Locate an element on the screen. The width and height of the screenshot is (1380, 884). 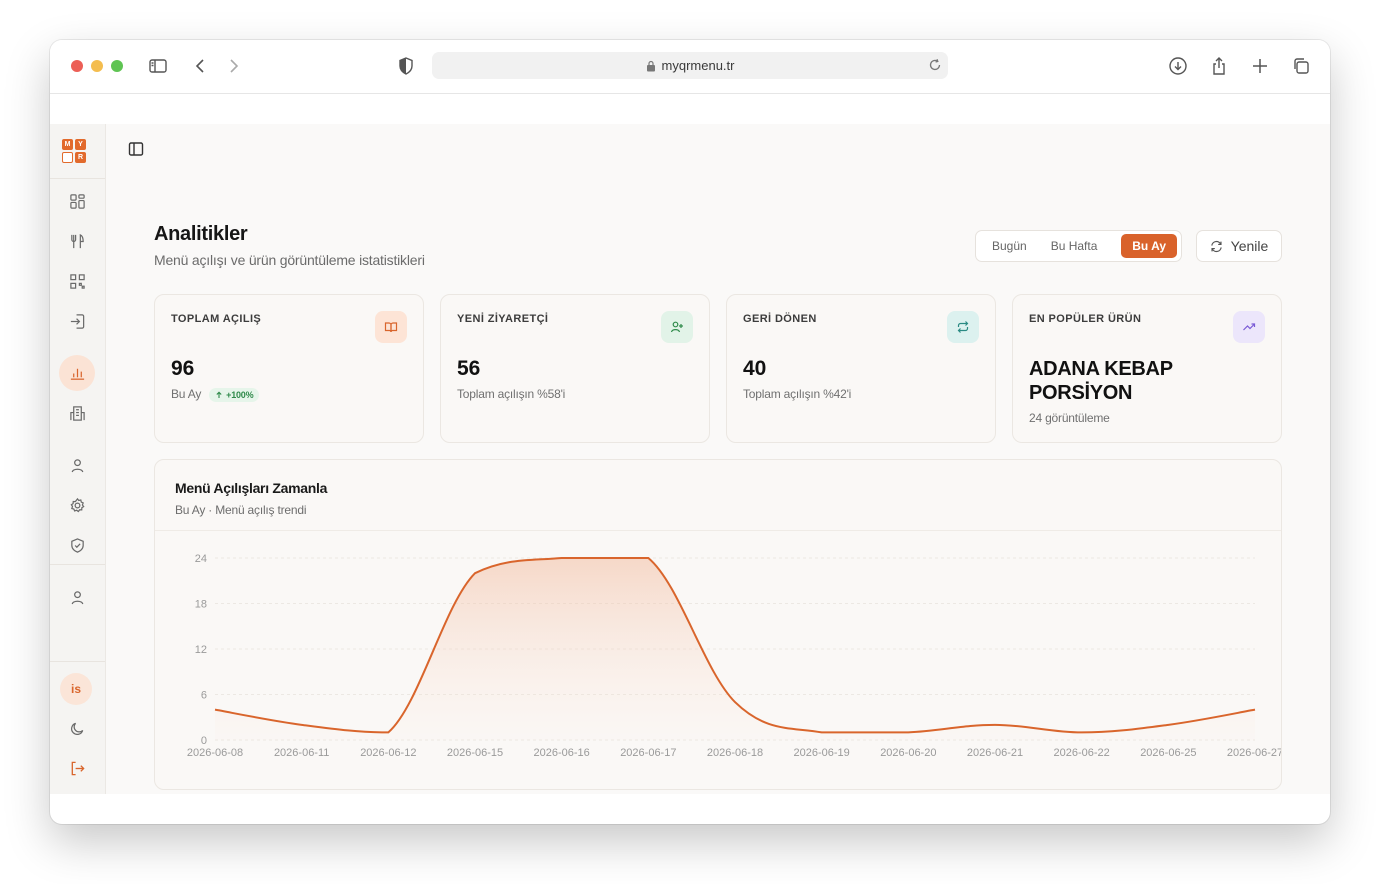
avatar: is is located at coordinates (76, 689).